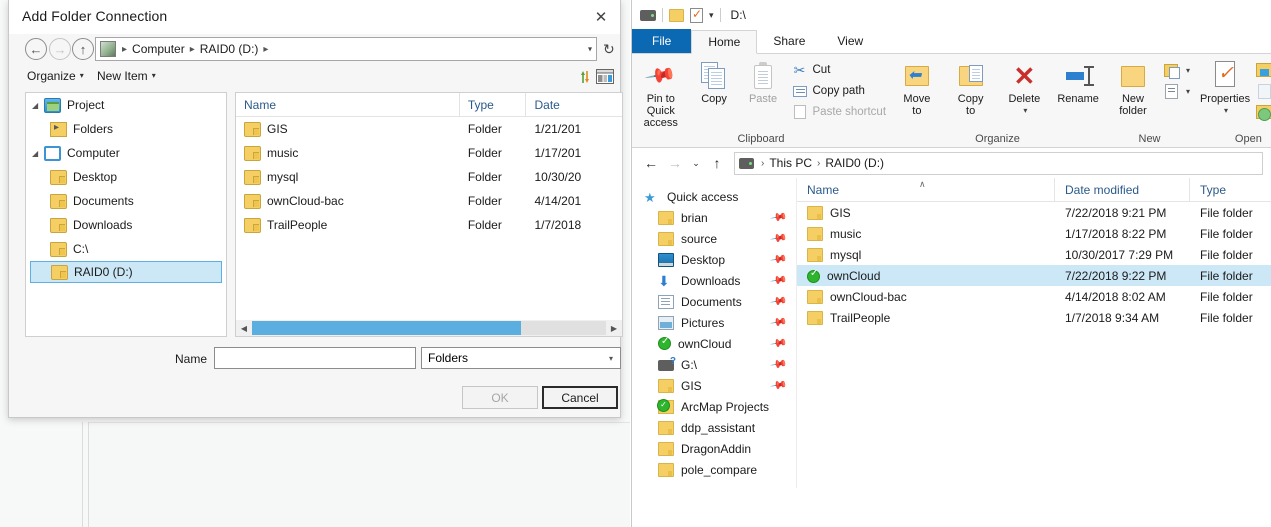 This screenshot has width=1271, height=527. What do you see at coordinates (574, 104) in the screenshot?
I see `column-header-date: Date` at bounding box center [574, 104].